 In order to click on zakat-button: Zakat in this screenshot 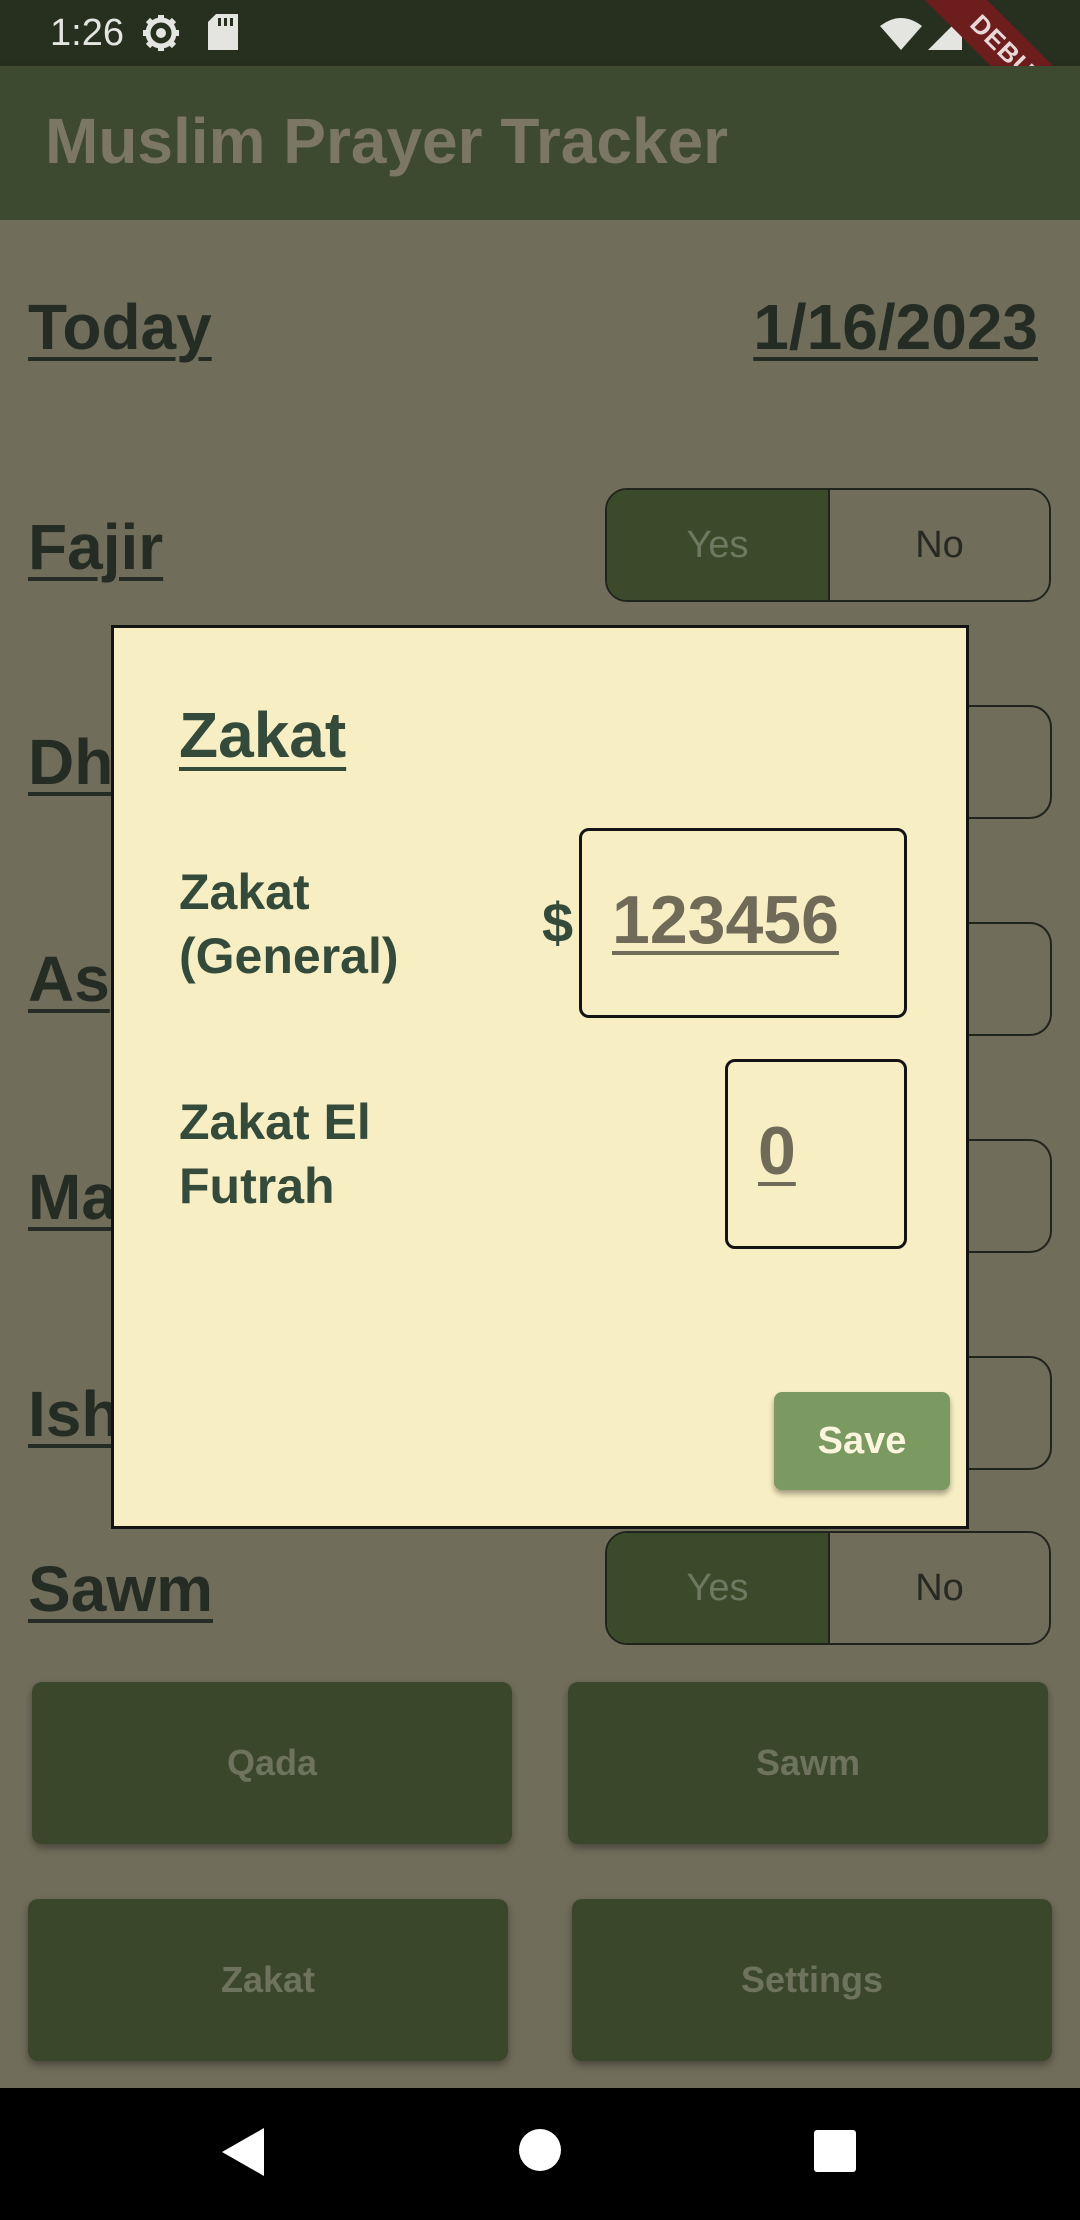, I will do `click(268, 1980)`.